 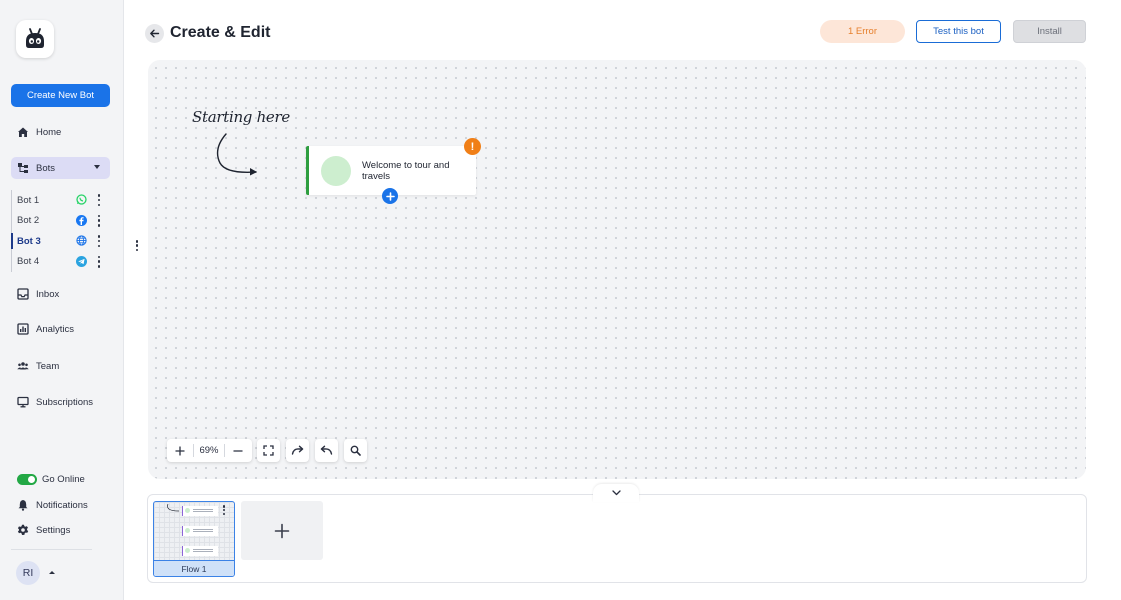 What do you see at coordinates (63, 479) in the screenshot?
I see `go-online-label: Go Online` at bounding box center [63, 479].